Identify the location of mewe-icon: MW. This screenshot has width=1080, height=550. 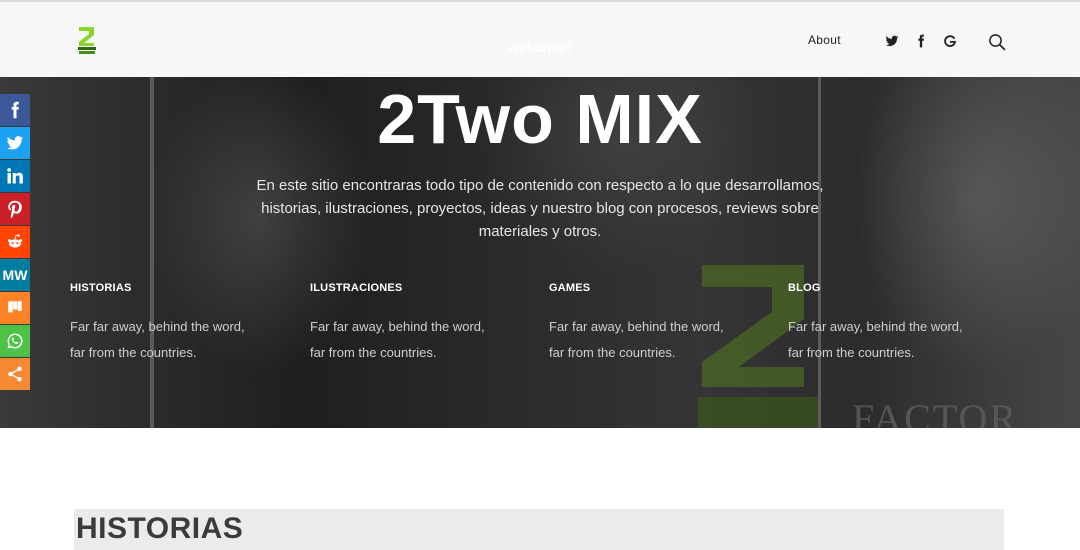
(15, 275).